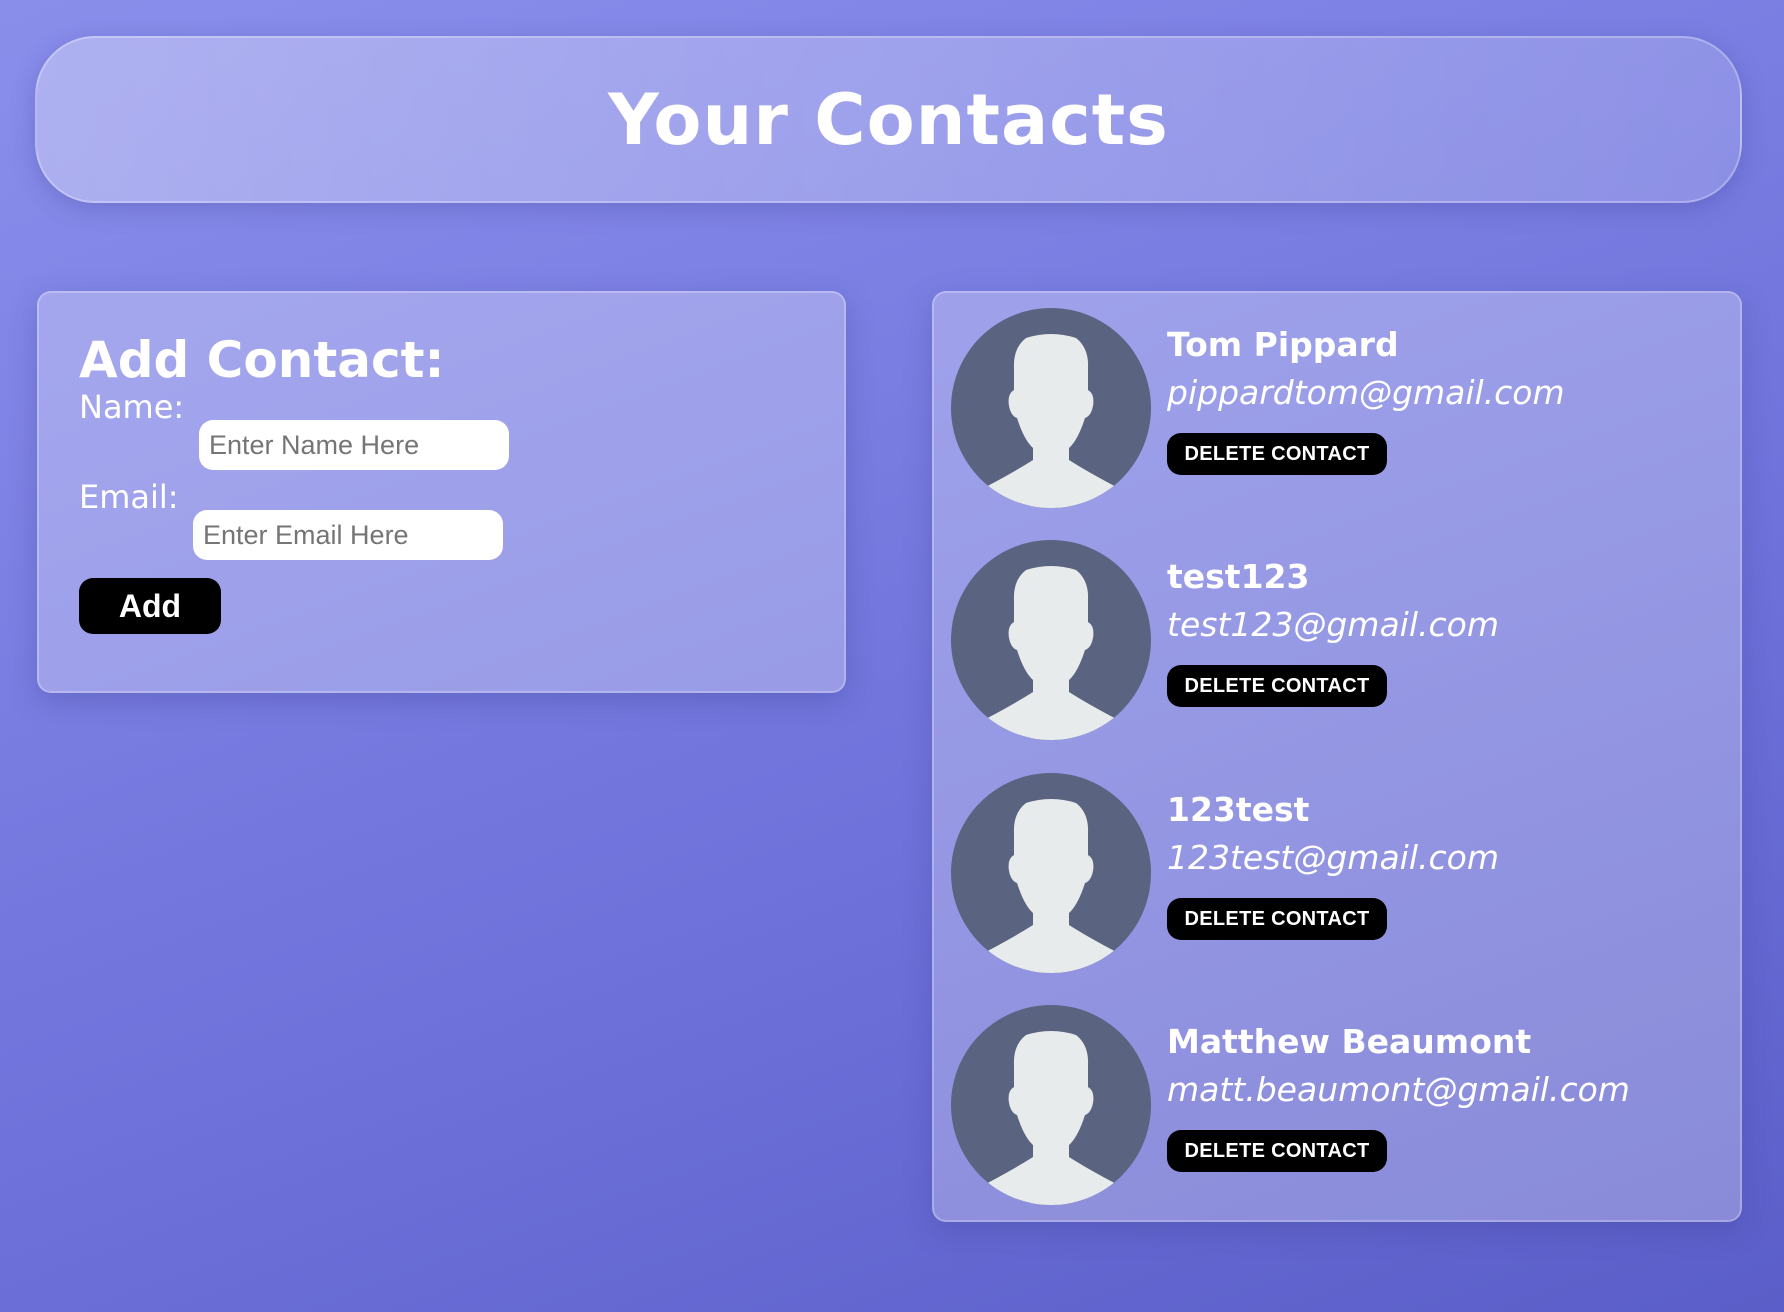  What do you see at coordinates (441, 492) in the screenshot?
I see `add-contact-panel: Add Contact: Name: Email: Add` at bounding box center [441, 492].